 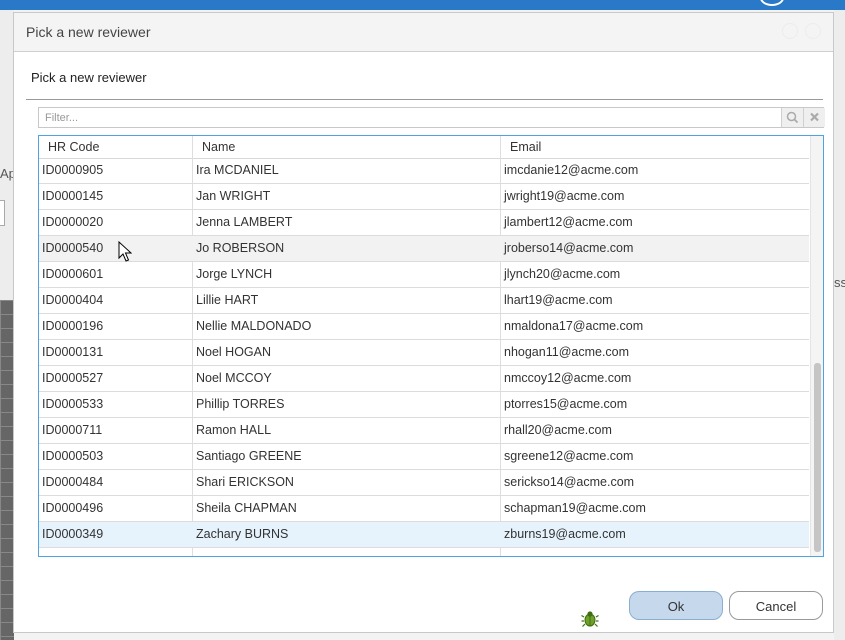 What do you see at coordinates (73, 196) in the screenshot?
I see `hr-code-cell: ID0000145` at bounding box center [73, 196].